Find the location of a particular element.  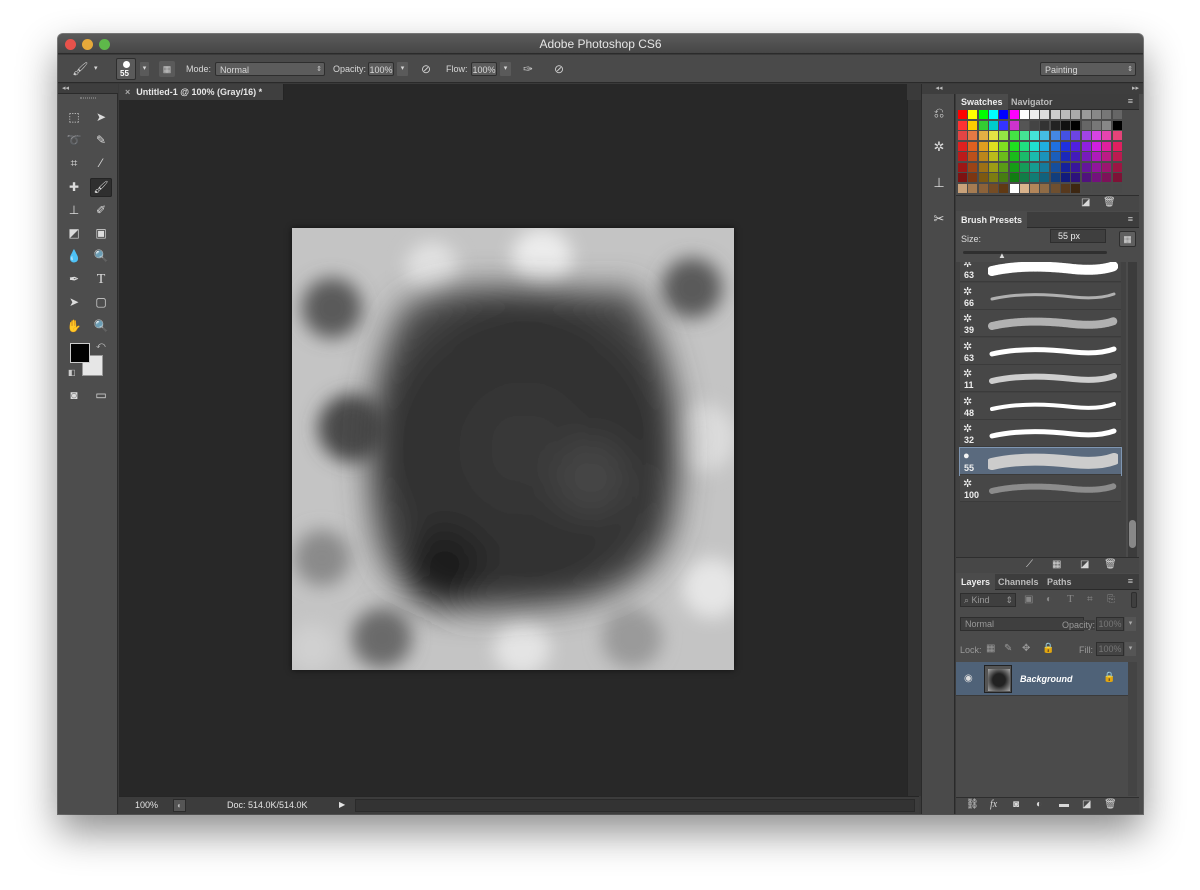

layer-mask-icon: ◙ is located at coordinates (1016, 804).